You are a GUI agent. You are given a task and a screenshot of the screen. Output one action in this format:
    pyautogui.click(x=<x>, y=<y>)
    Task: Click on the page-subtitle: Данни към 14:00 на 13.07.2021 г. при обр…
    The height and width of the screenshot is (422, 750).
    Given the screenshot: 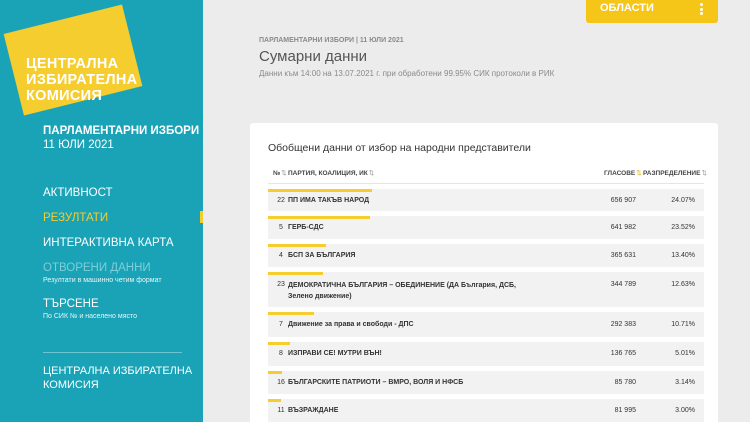 What is the action you would take?
    pyautogui.click(x=407, y=73)
    